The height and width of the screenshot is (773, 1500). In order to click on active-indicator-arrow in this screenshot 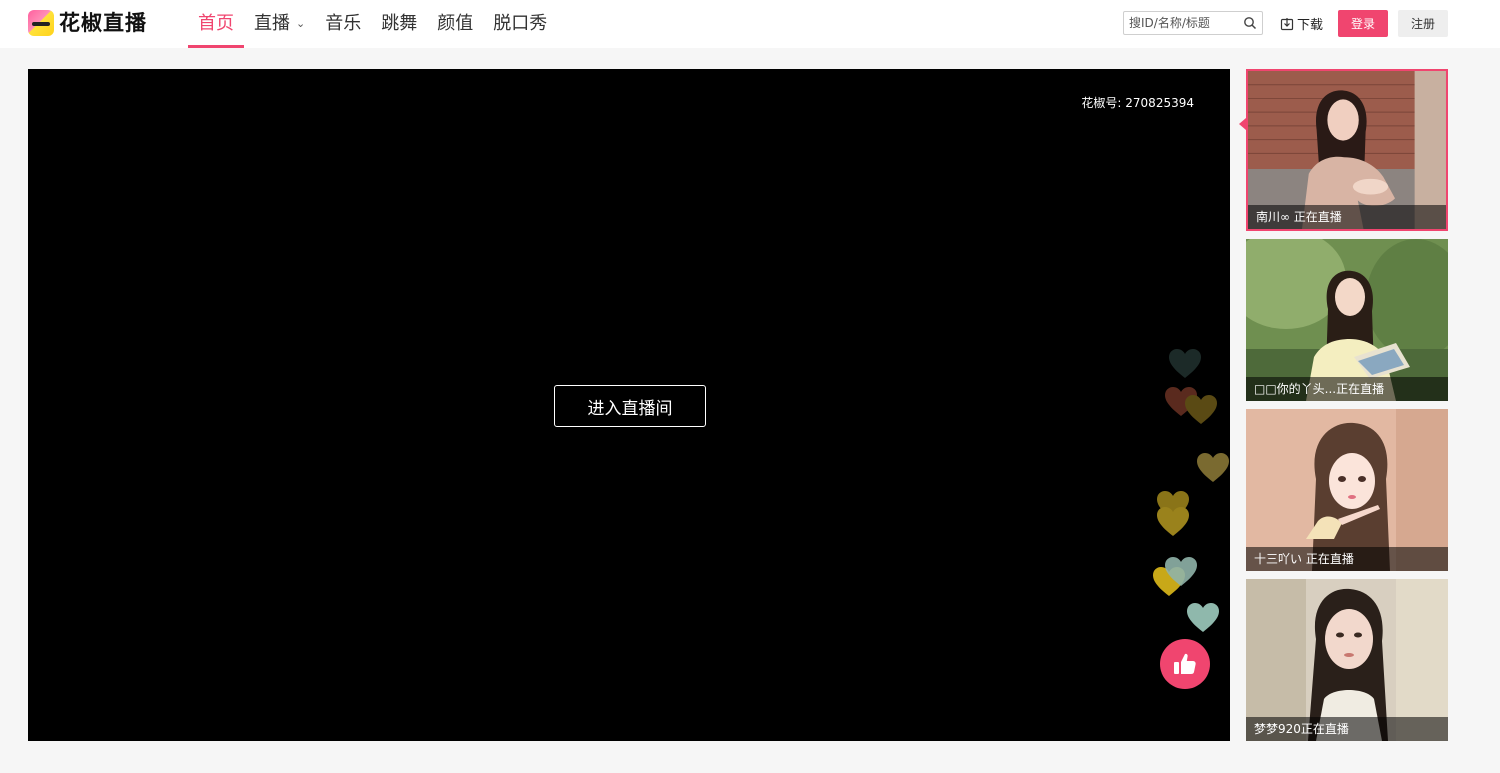, I will do `click(1242, 124)`.